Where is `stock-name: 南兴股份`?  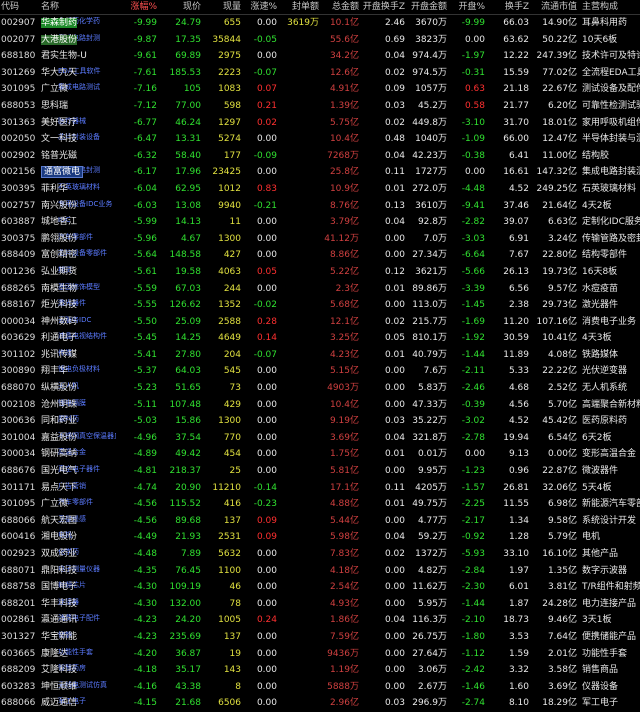 stock-name: 南兴股份 is located at coordinates (59, 206).